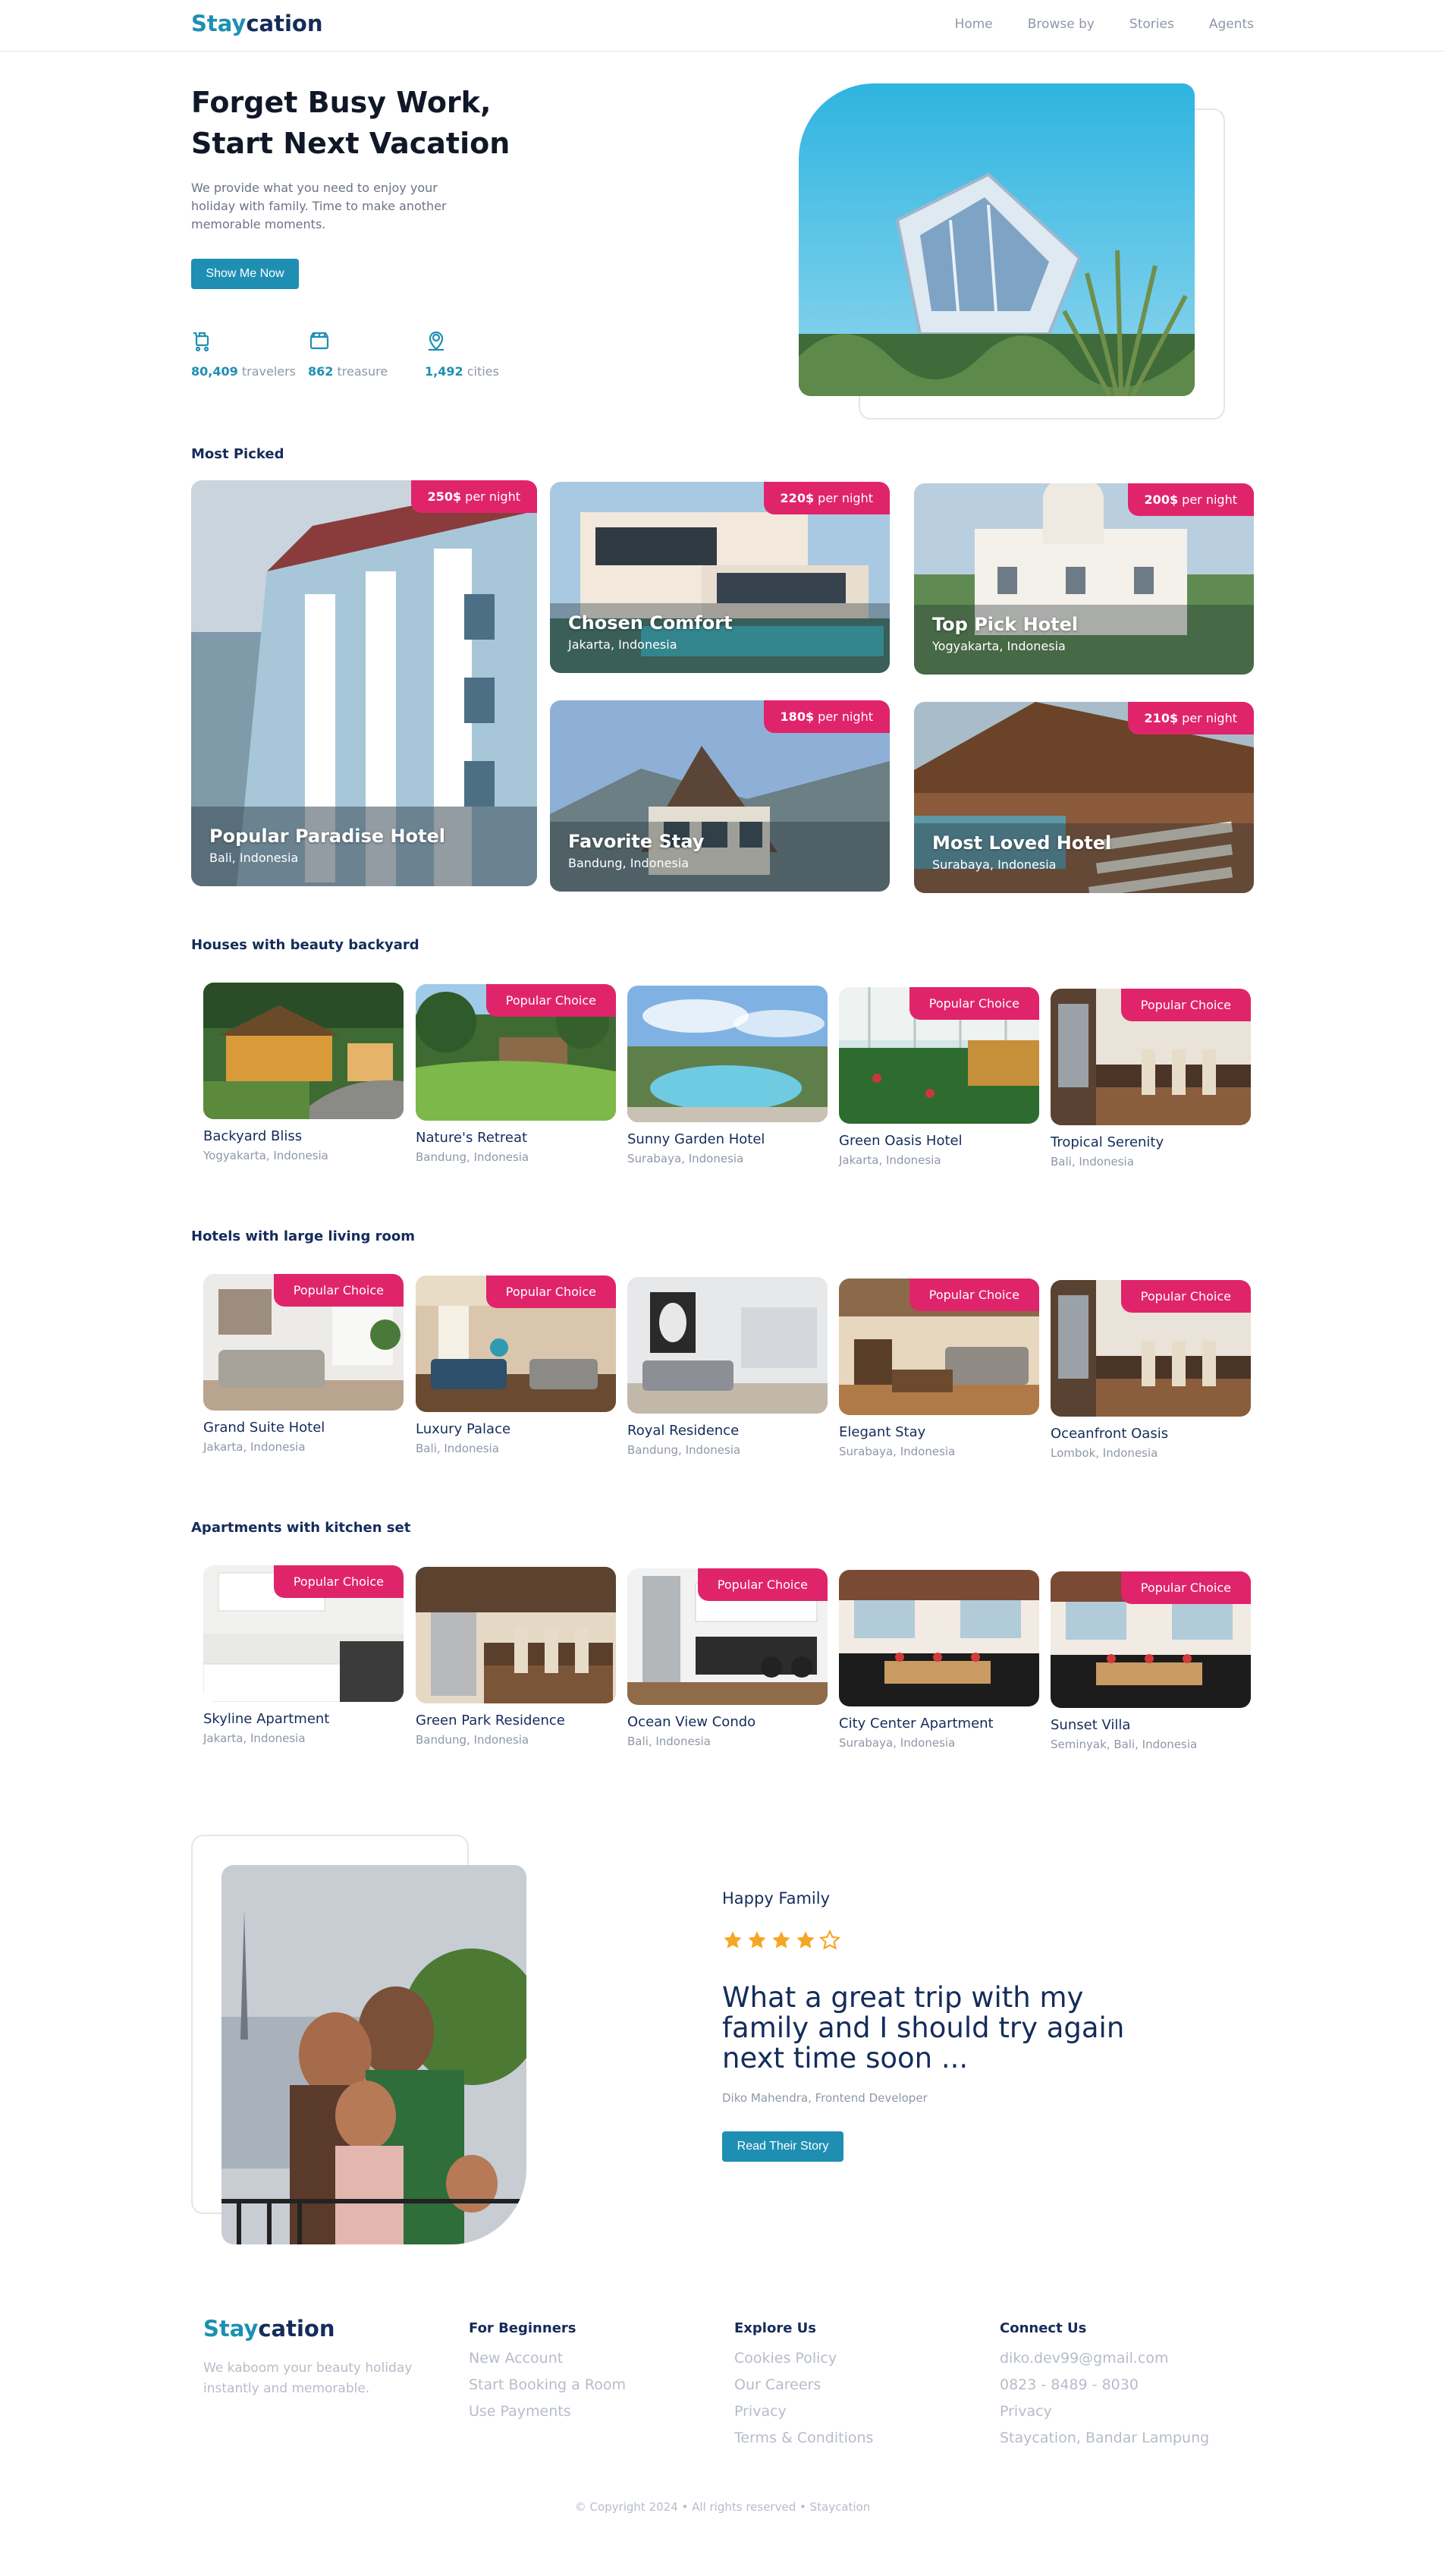 This screenshot has width=1445, height=2576. I want to click on footer-phone-link: 0823 - 8489 - 8030, so click(1104, 2384).